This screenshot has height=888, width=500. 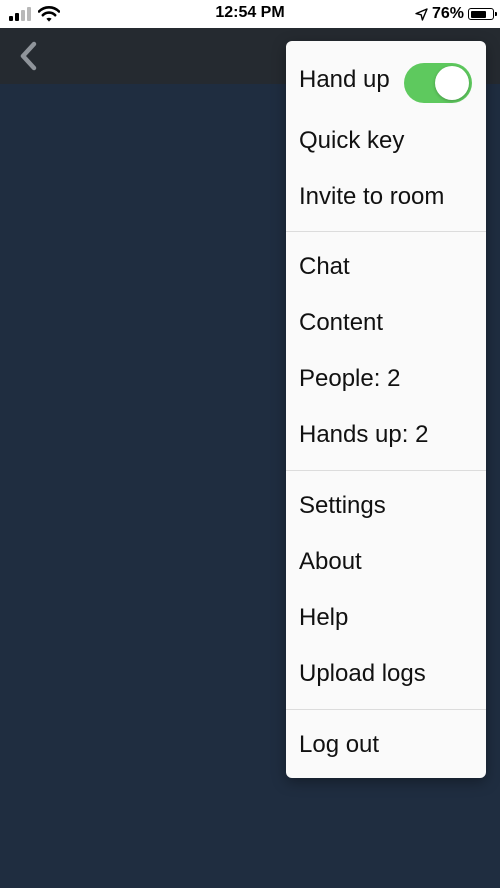 I want to click on menu-item-log-out: Log out, so click(x=386, y=745).